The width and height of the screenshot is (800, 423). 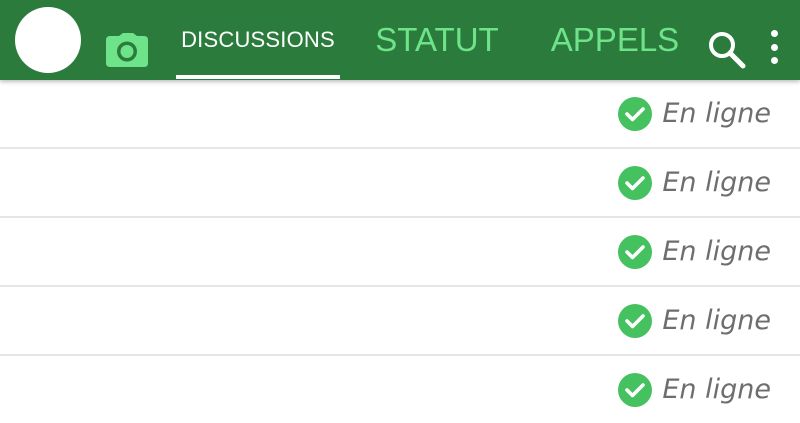 What do you see at coordinates (127, 50) in the screenshot?
I see `camera-icon` at bounding box center [127, 50].